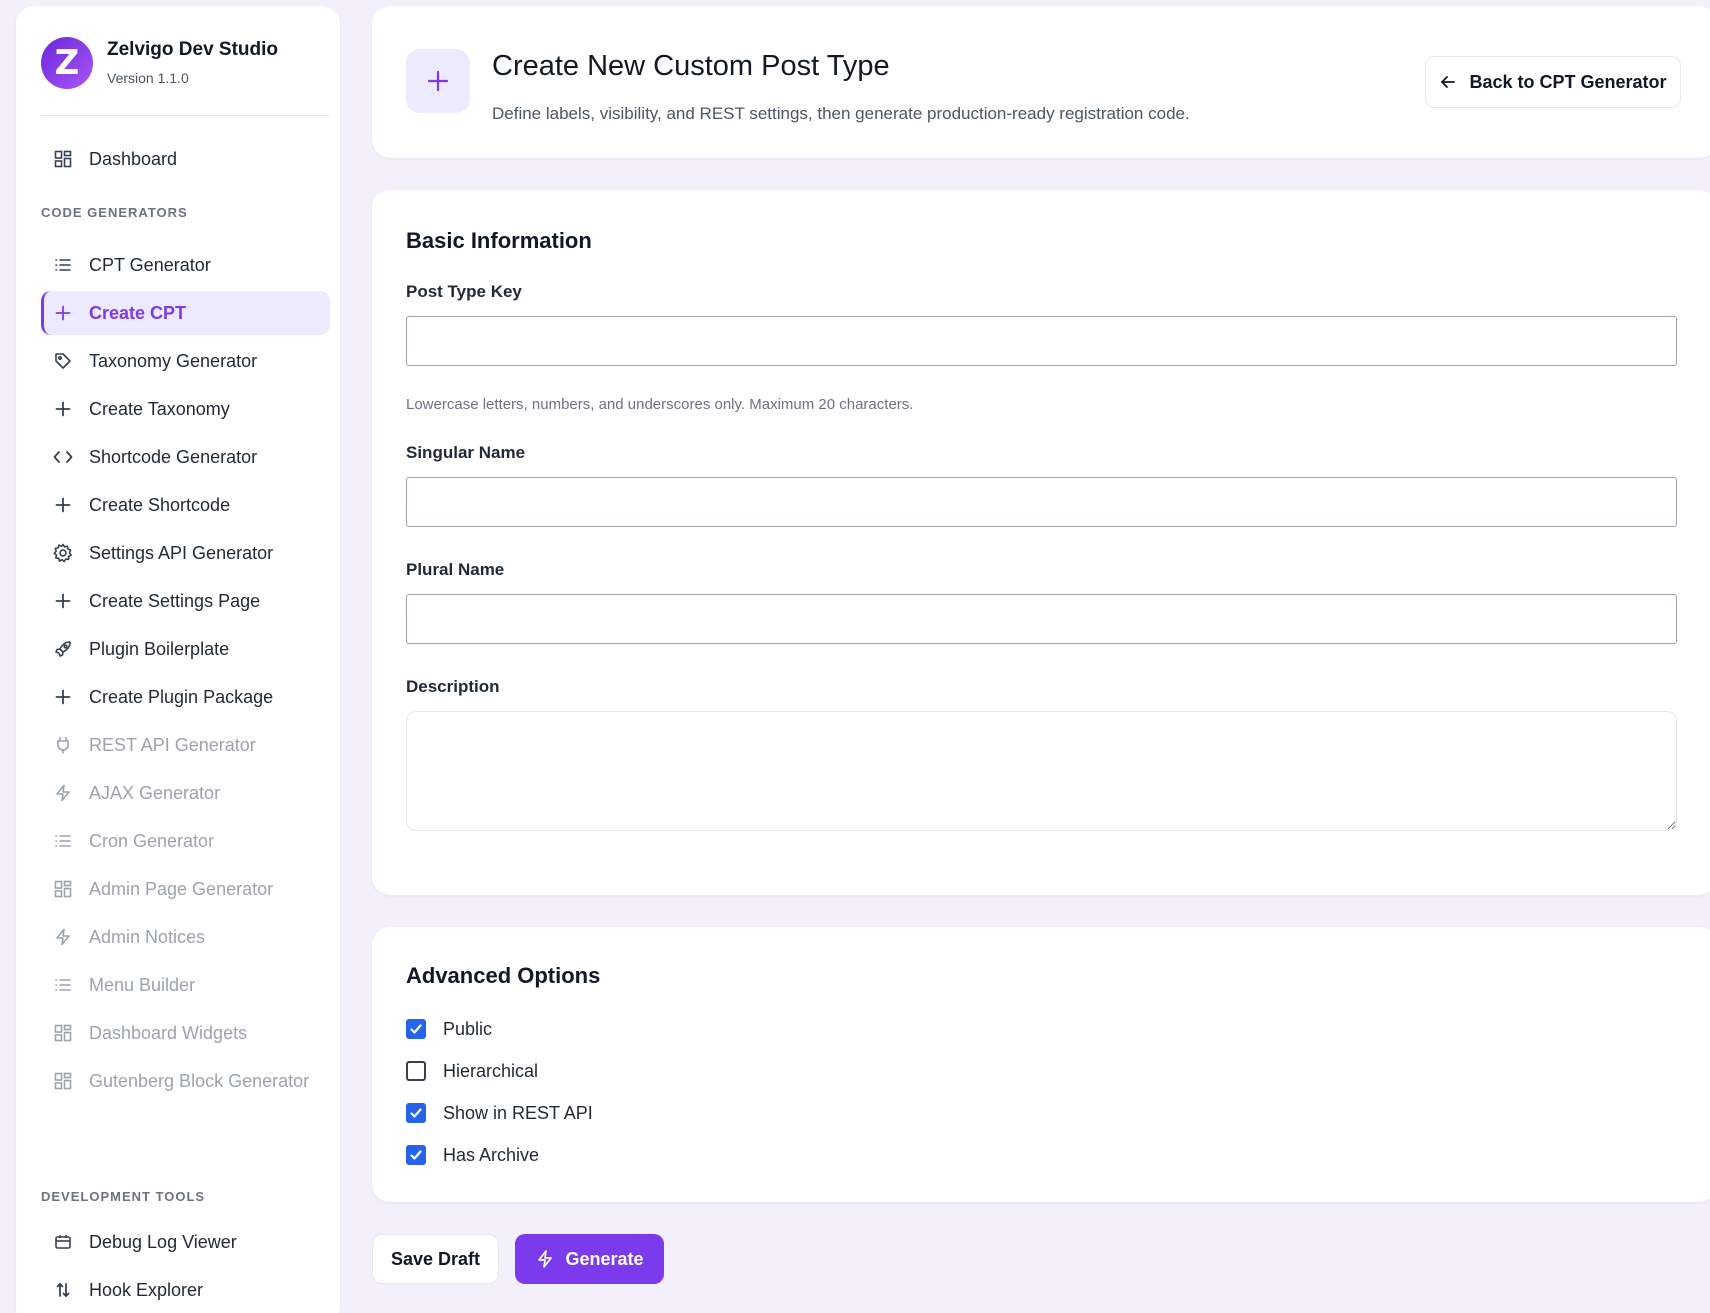 This screenshot has height=1313, width=1710. Describe the element at coordinates (181, 552) in the screenshot. I see `sidebar-item-label: Settings API Generator` at that location.